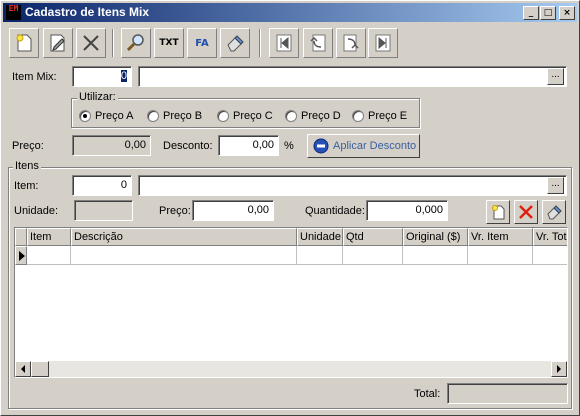 This screenshot has width=580, height=416. What do you see at coordinates (184, 237) in the screenshot?
I see `column-header-descricao: Descrição` at bounding box center [184, 237].